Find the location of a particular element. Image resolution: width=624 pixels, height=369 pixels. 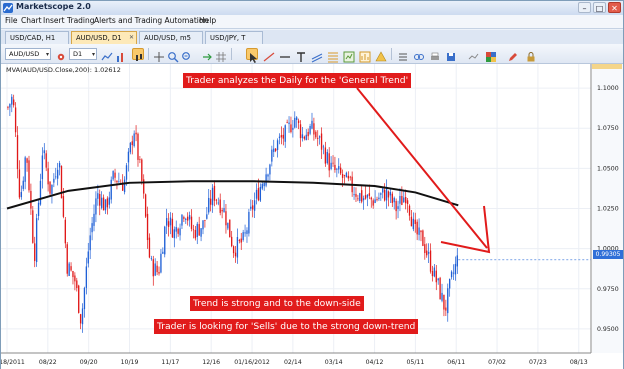

app-logo-icon is located at coordinates (8, 8).